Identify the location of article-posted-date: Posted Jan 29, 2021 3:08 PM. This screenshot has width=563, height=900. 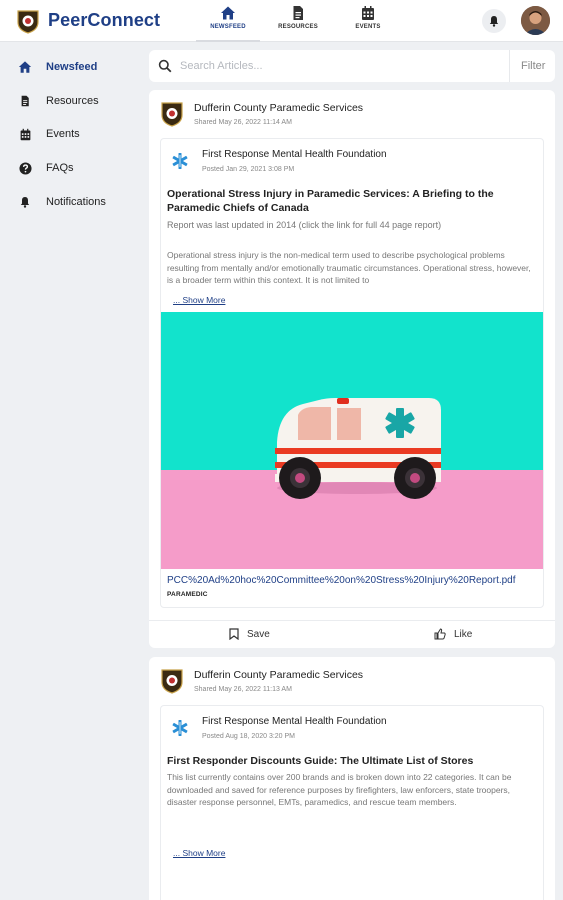
(248, 169).